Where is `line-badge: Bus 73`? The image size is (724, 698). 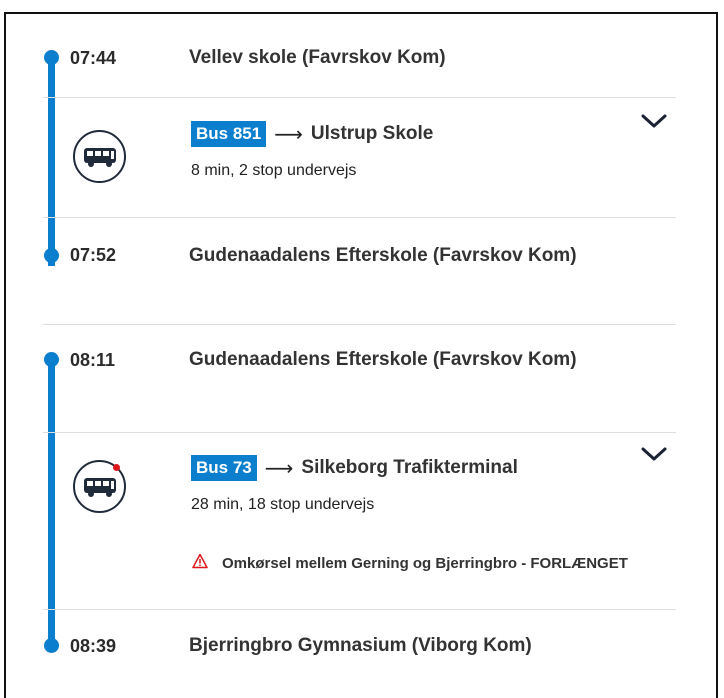
line-badge: Bus 73 is located at coordinates (224, 468).